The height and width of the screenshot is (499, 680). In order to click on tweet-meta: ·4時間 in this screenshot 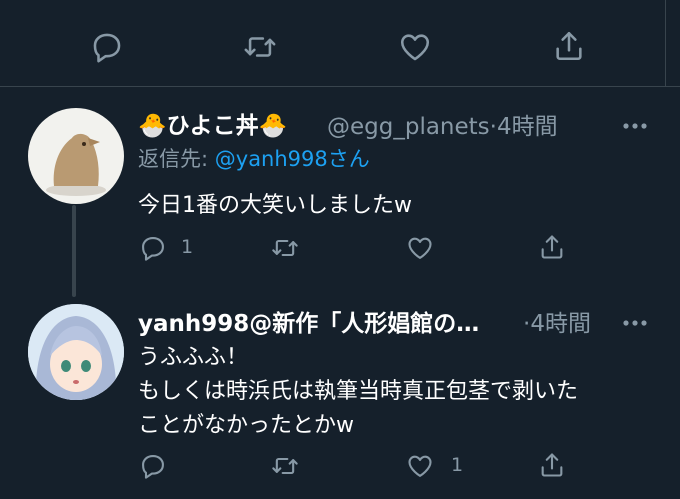, I will do `click(557, 321)`.